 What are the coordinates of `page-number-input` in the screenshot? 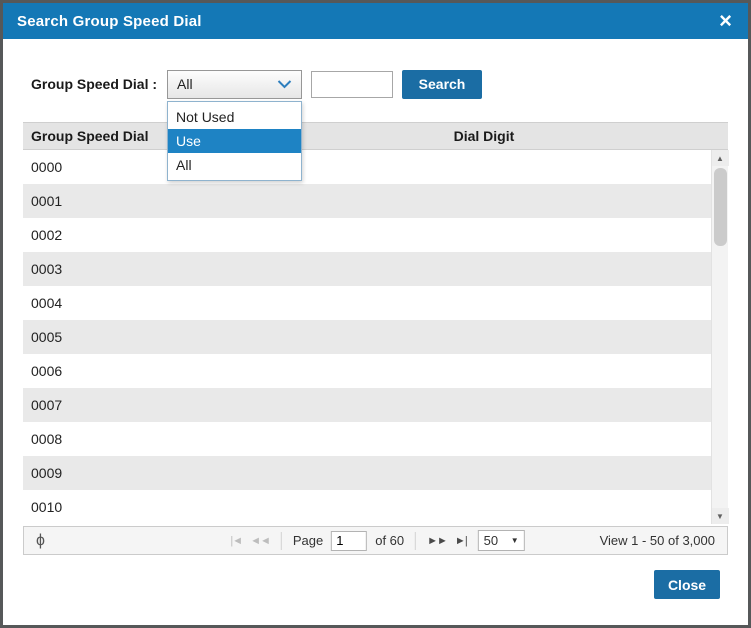 It's located at (349, 540).